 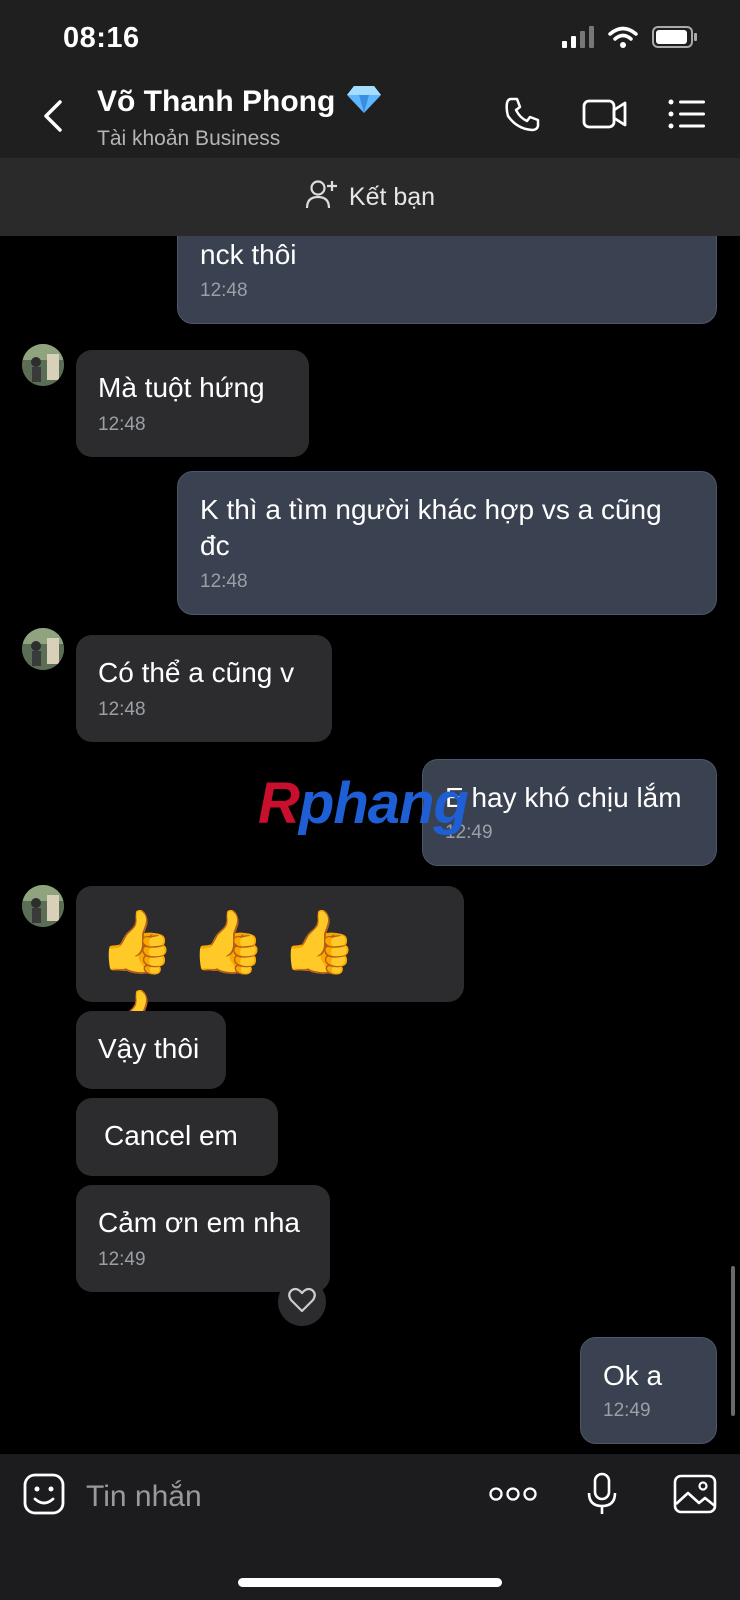 I want to click on watermark-logo: Rphang, so click(x=363, y=803).